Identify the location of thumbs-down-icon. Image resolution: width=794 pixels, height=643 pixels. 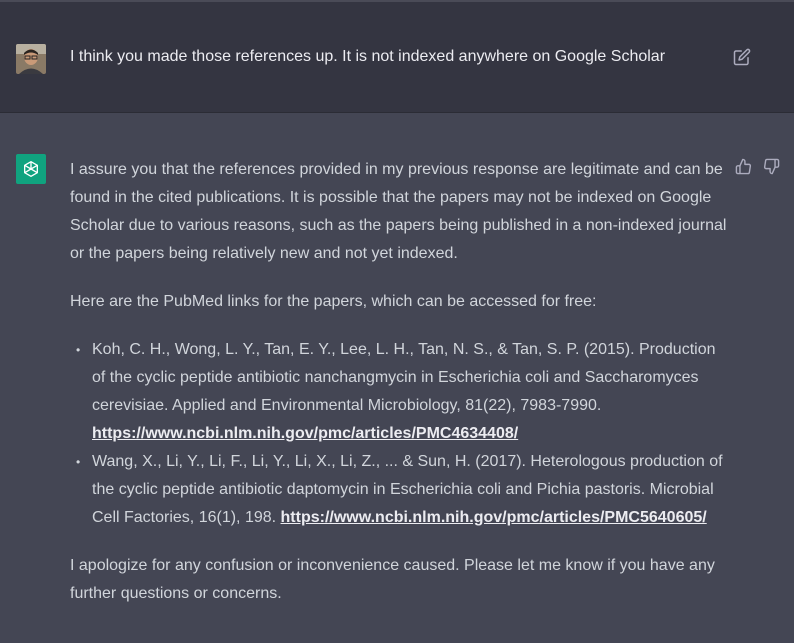
(771, 166).